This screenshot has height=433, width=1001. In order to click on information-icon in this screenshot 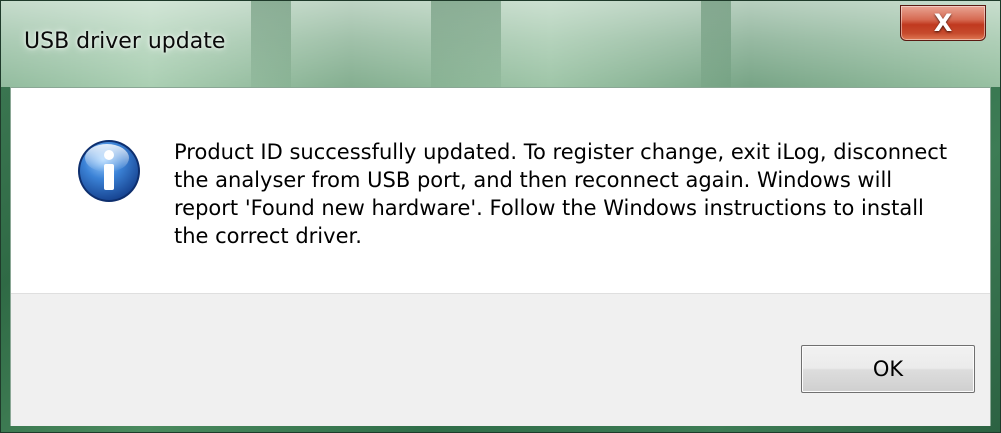, I will do `click(109, 171)`.